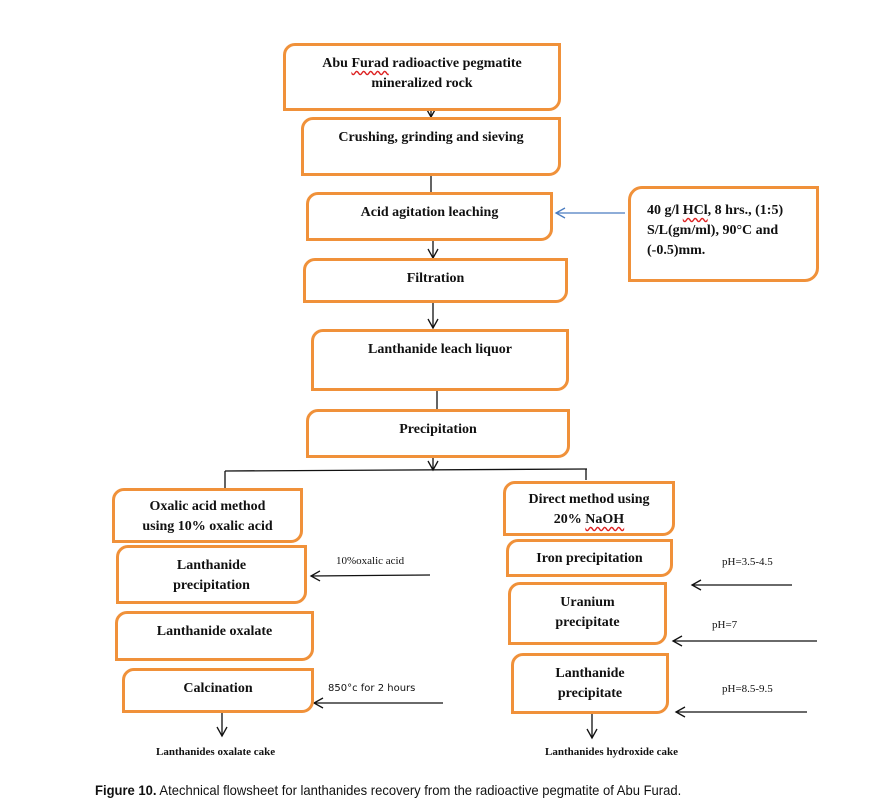 The width and height of the screenshot is (887, 810). I want to click on direct-method-box: Direct method using 20% NaOH, so click(589, 508).